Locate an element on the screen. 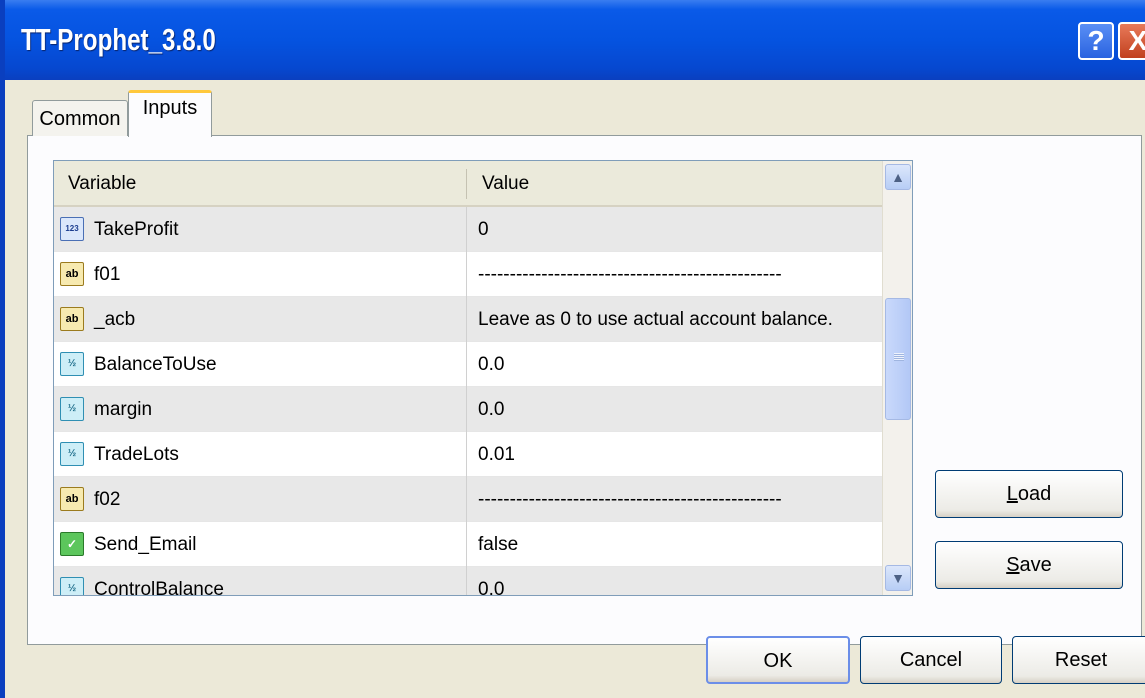 The width and height of the screenshot is (1145, 698). load-label: oad is located at coordinates (1034, 494).